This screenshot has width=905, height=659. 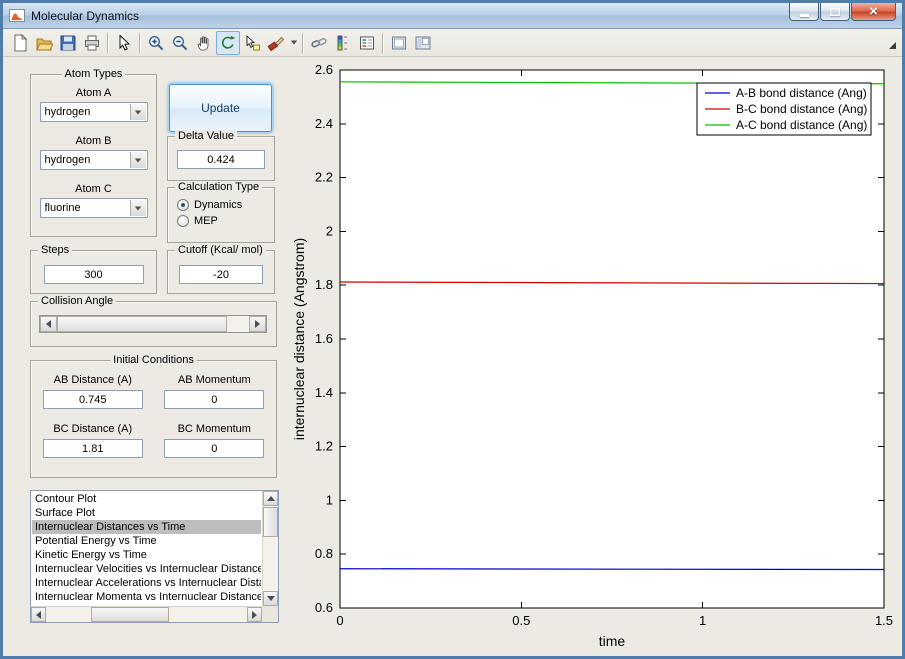 What do you see at coordinates (324, 177) in the screenshot?
I see `svg-text: 2.2` at bounding box center [324, 177].